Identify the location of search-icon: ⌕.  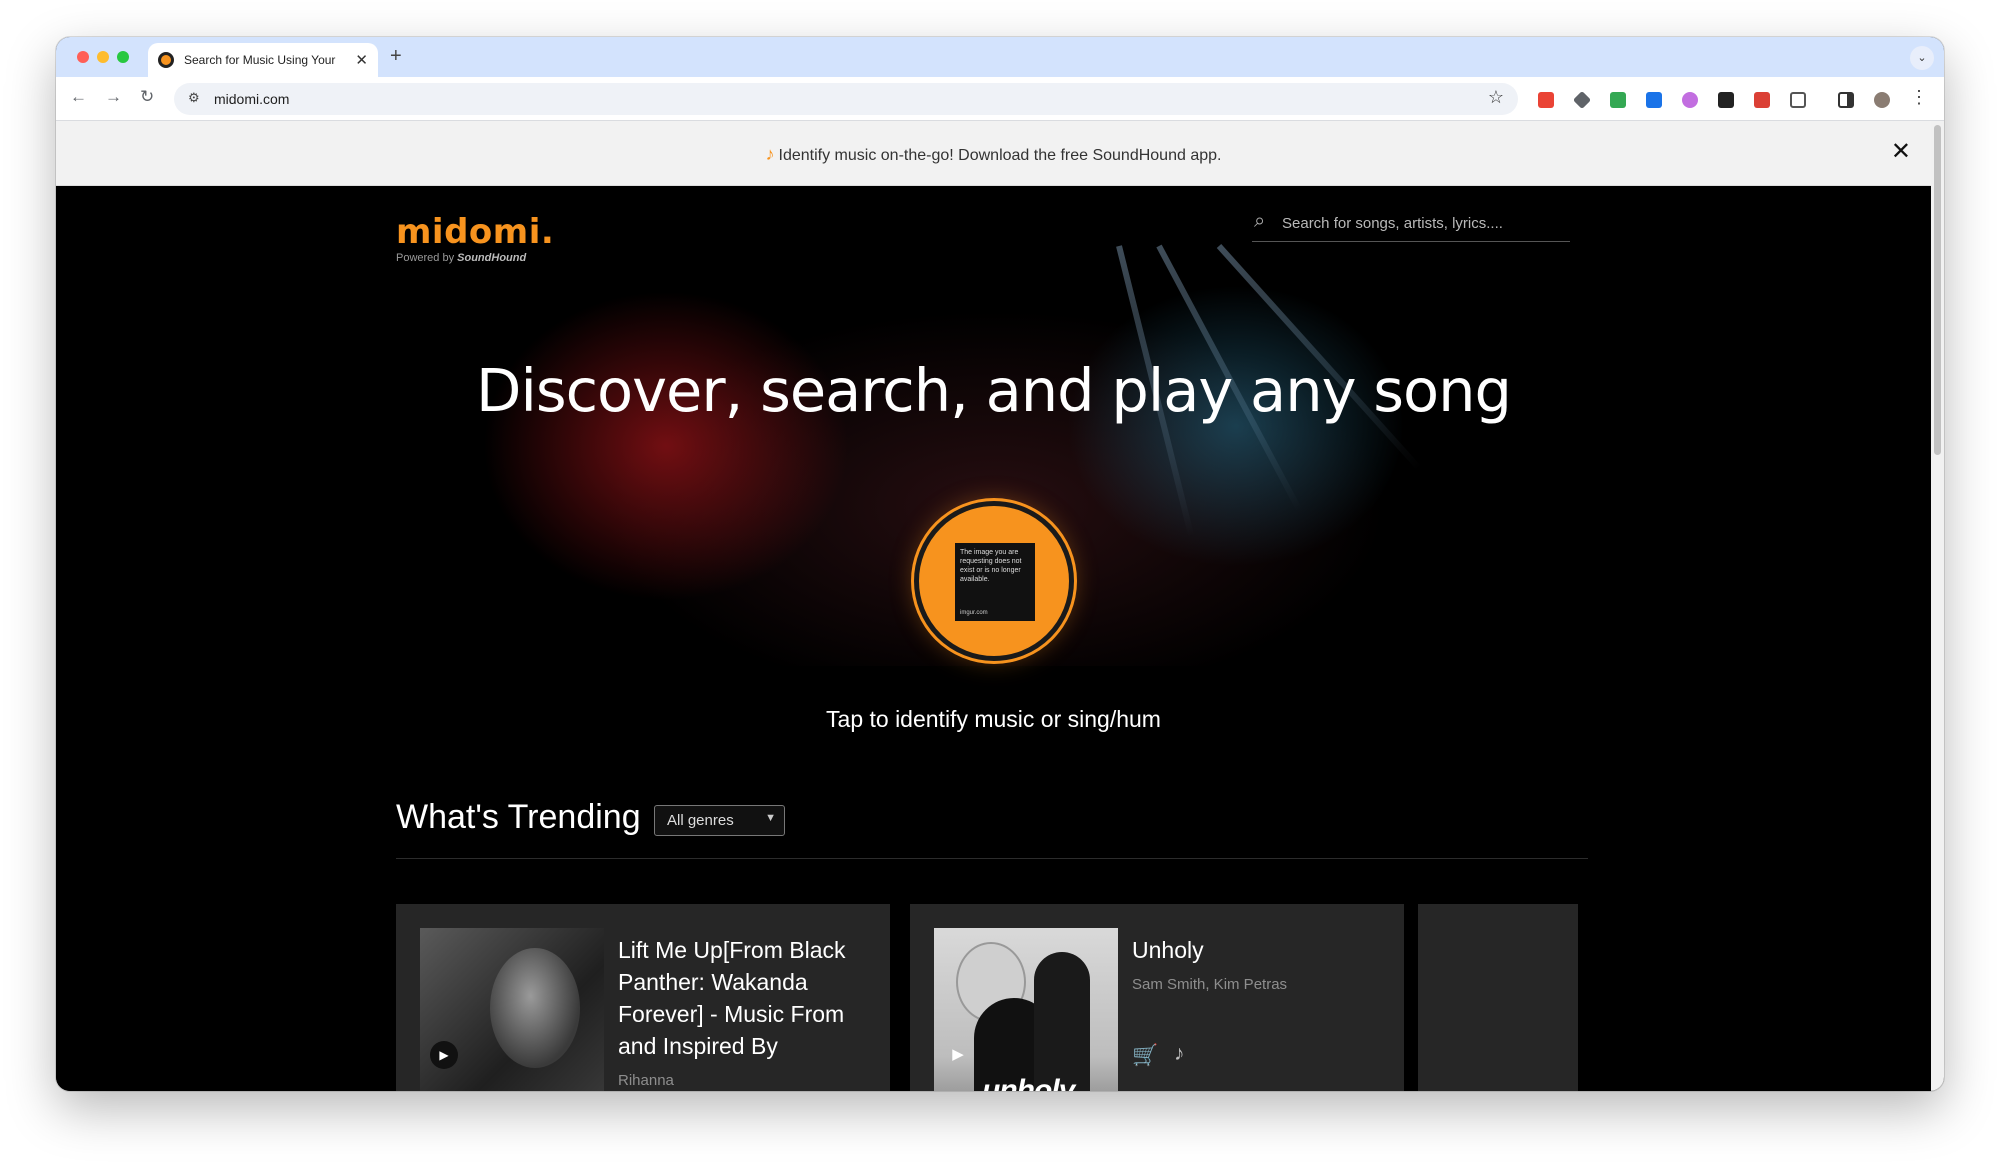
(1260, 221).